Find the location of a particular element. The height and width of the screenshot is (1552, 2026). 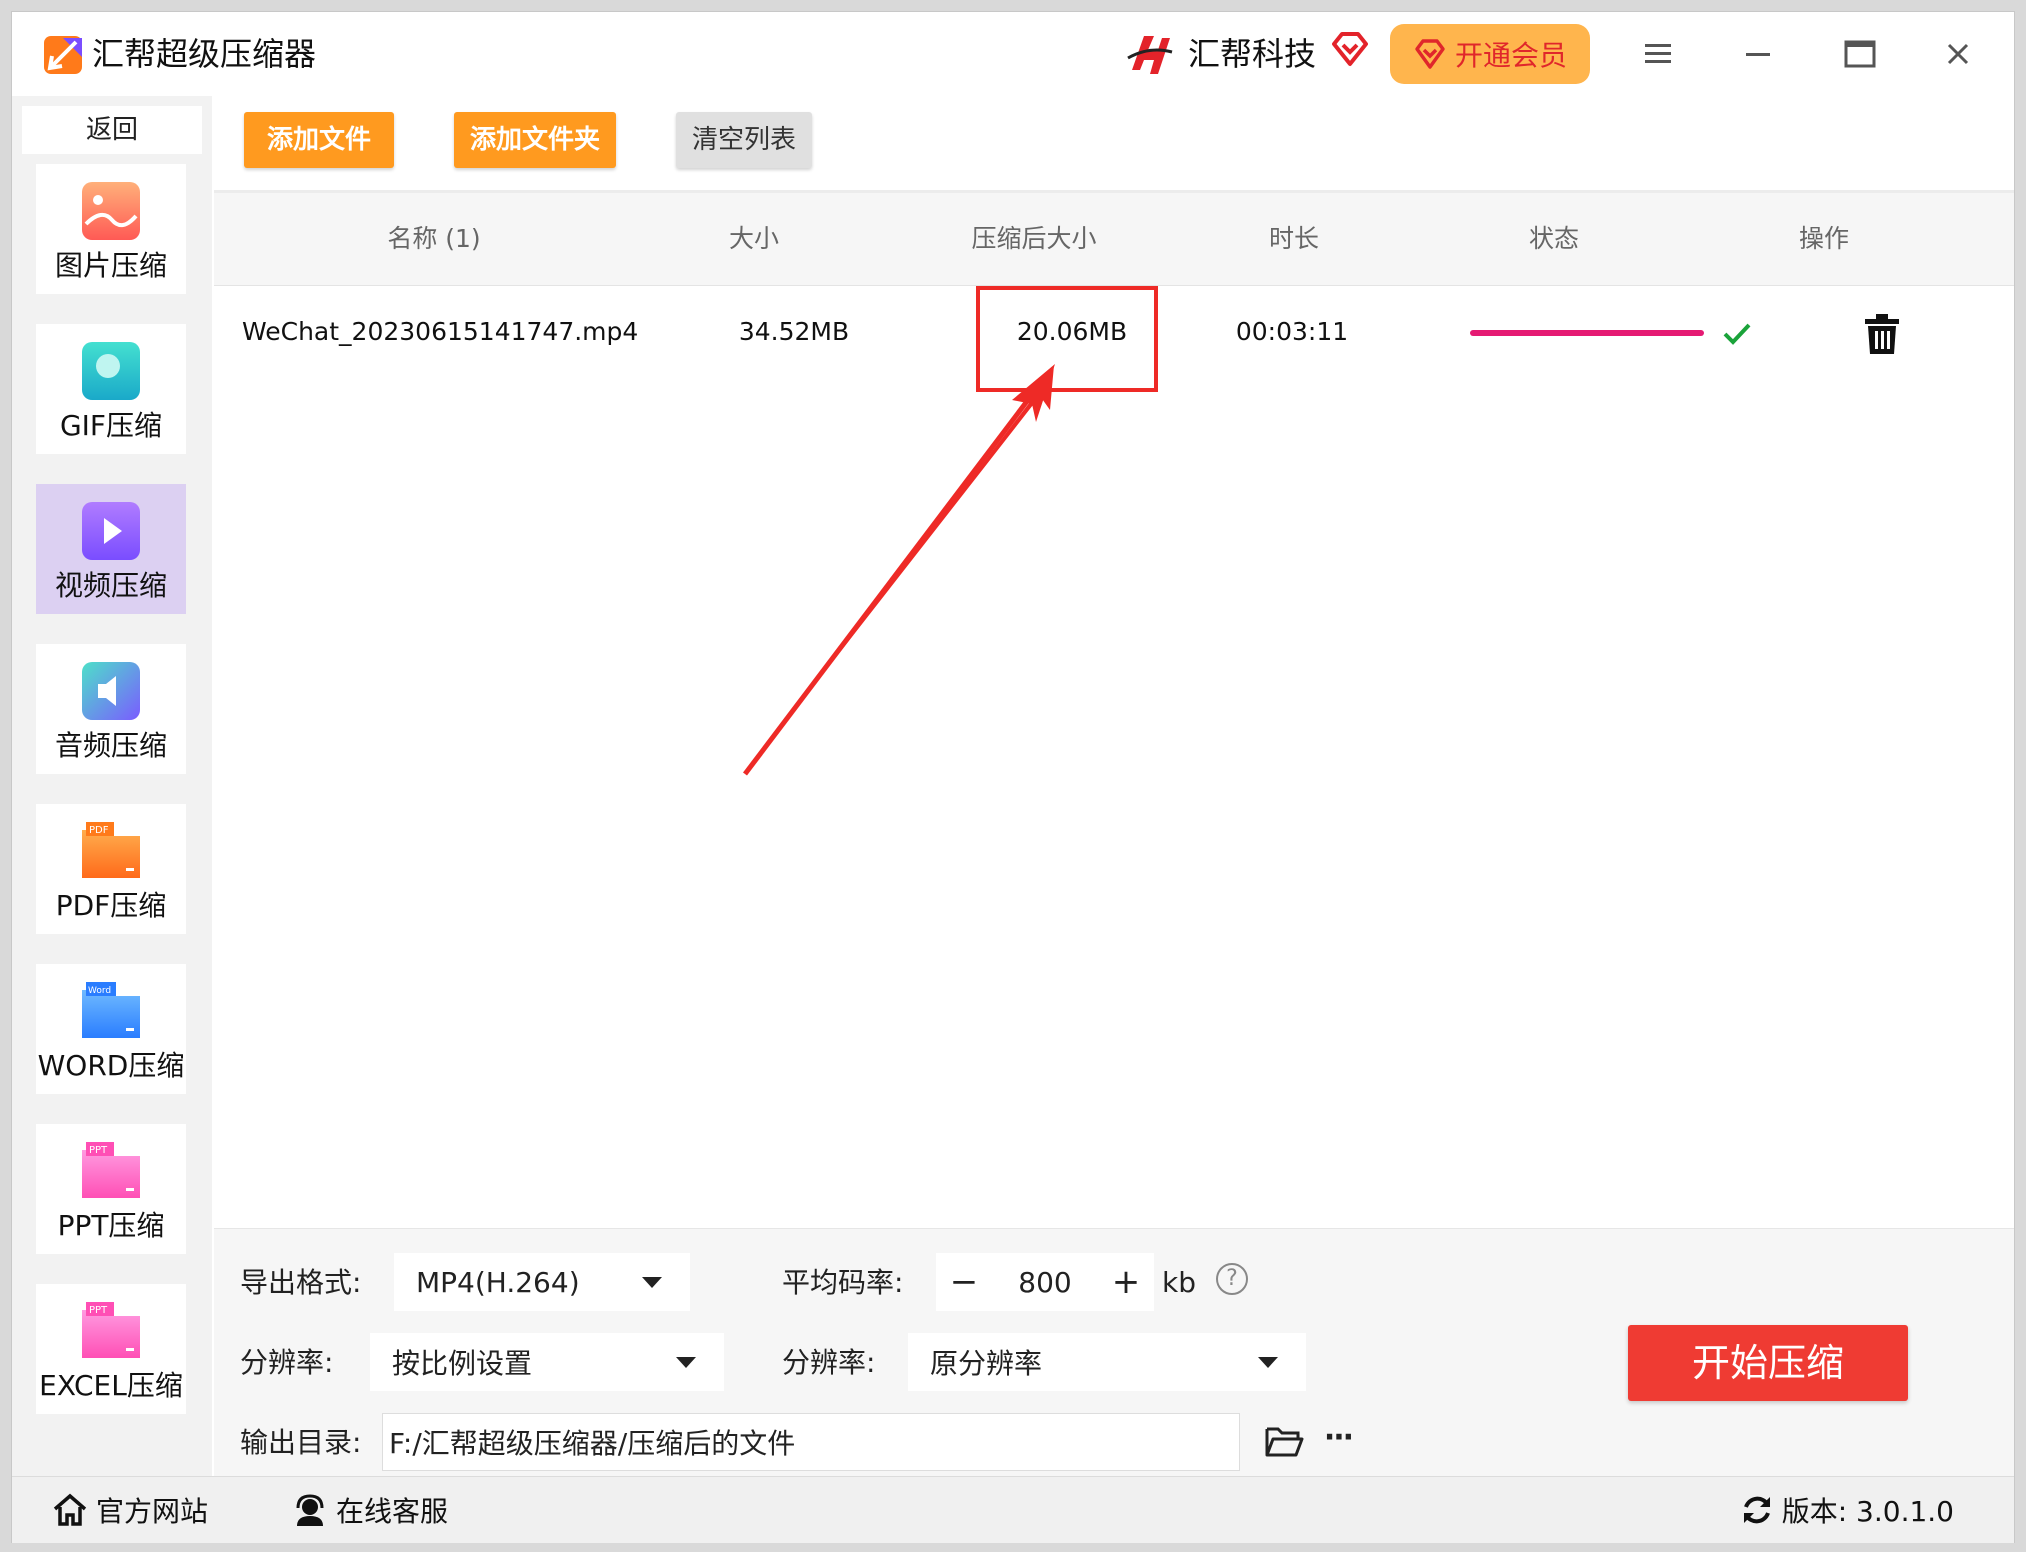

resolution-value: 原分辨率 is located at coordinates (986, 1363).